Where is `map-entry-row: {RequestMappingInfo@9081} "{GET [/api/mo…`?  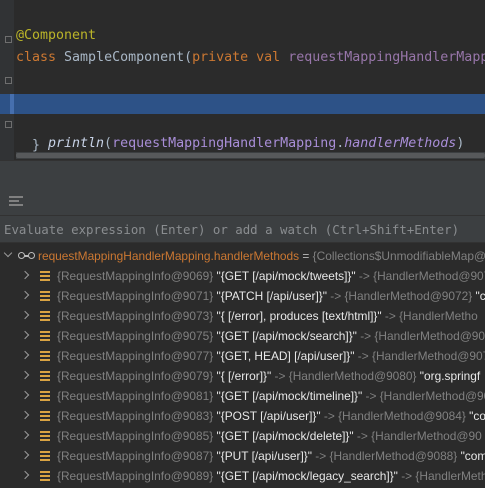 map-entry-row: {RequestMappingInfo@9081} "{GET [/api/mo… is located at coordinates (242, 396).